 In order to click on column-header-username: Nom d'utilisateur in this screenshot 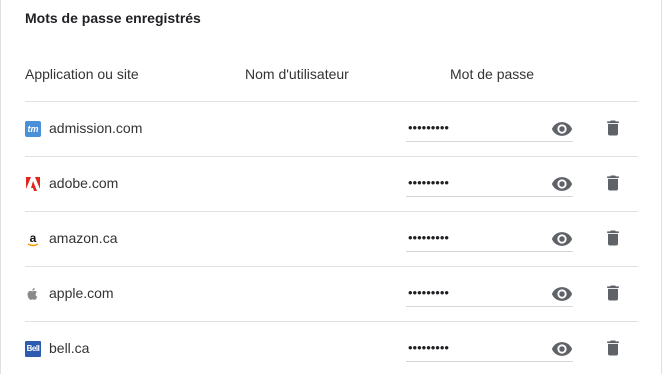, I will do `click(297, 74)`.